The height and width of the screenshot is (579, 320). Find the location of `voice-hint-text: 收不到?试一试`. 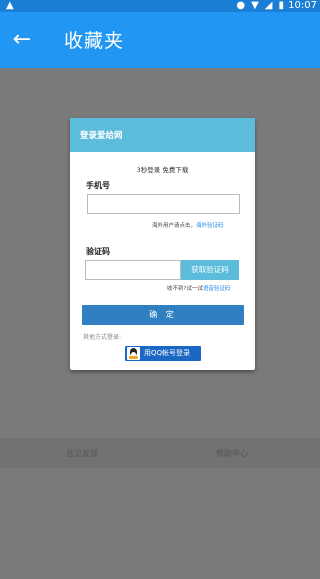

voice-hint-text: 收不到?试一试 is located at coordinates (185, 289).